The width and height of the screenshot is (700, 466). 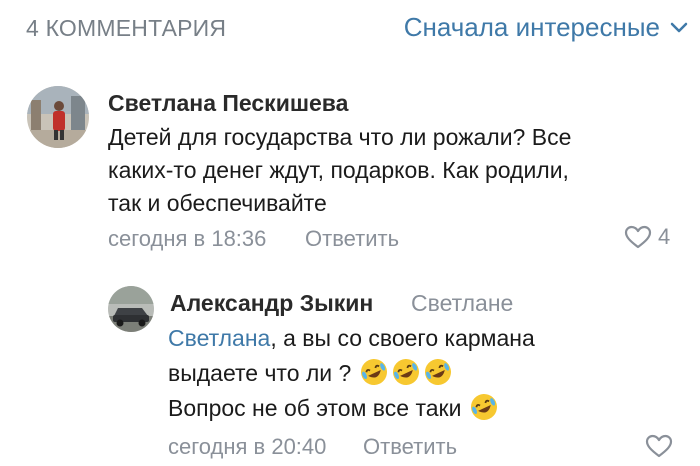 I want to click on comment-timestamp: сегодня в 18:36, so click(x=187, y=238).